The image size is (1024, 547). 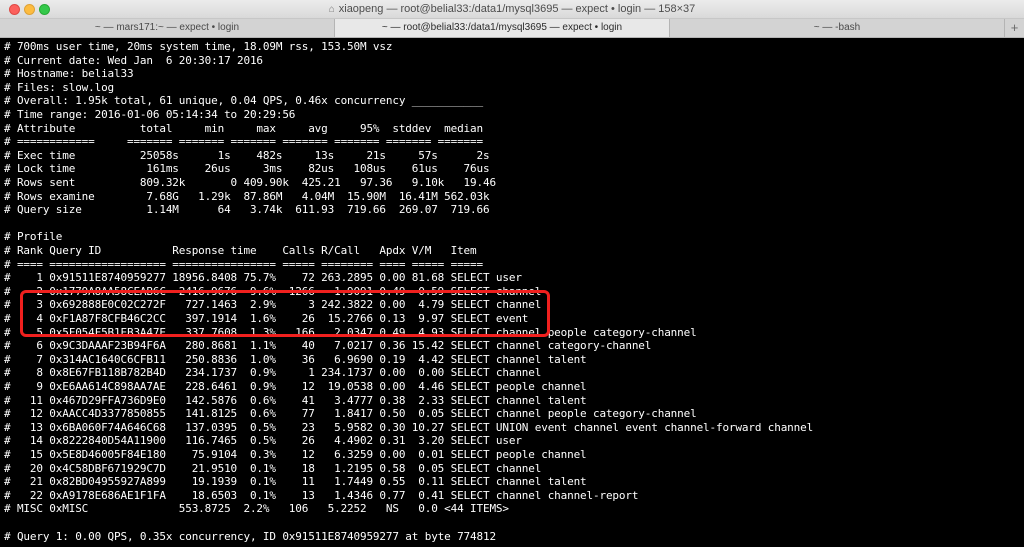 I want to click on tab-label: ~ — mars171:~ — expect • login, so click(x=167, y=27).